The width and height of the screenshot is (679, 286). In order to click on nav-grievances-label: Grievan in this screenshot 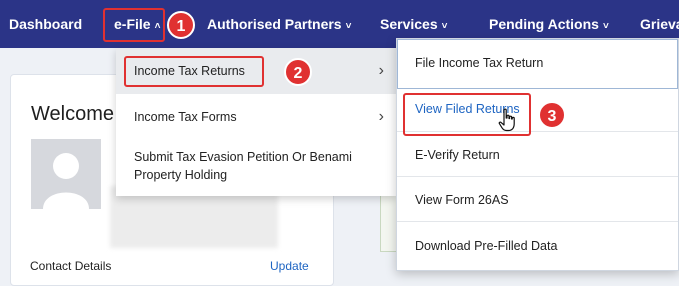, I will do `click(659, 24)`.